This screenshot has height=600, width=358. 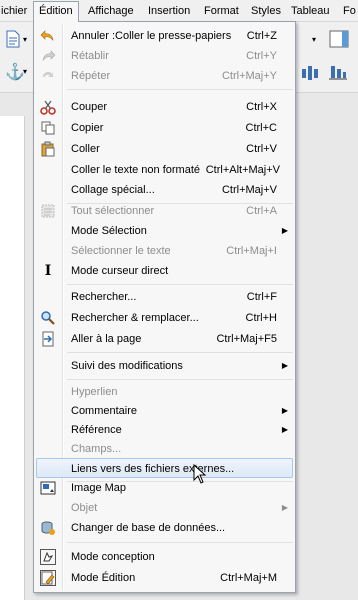 I want to click on menu-affichage: Affichage, so click(x=111, y=11).